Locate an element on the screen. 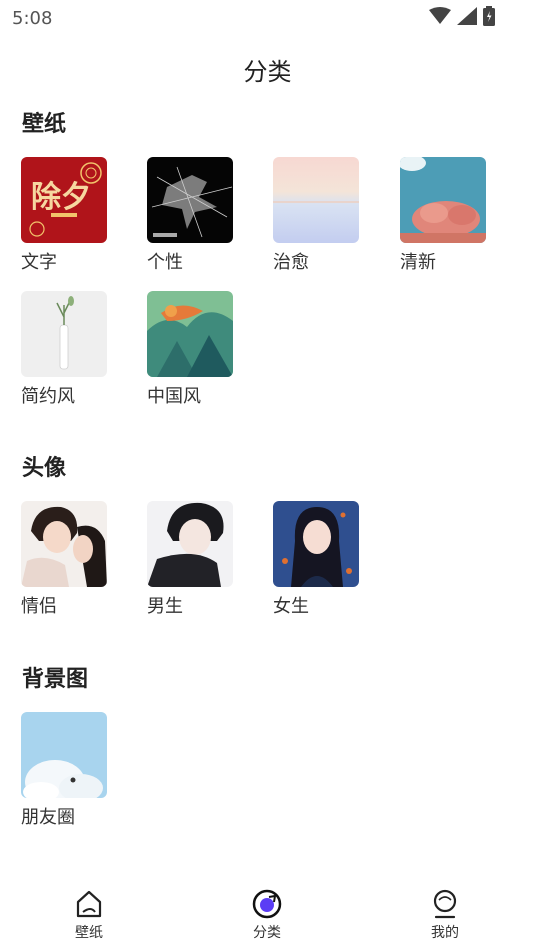 The image size is (535, 951). wifi-icon is located at coordinates (440, 15).